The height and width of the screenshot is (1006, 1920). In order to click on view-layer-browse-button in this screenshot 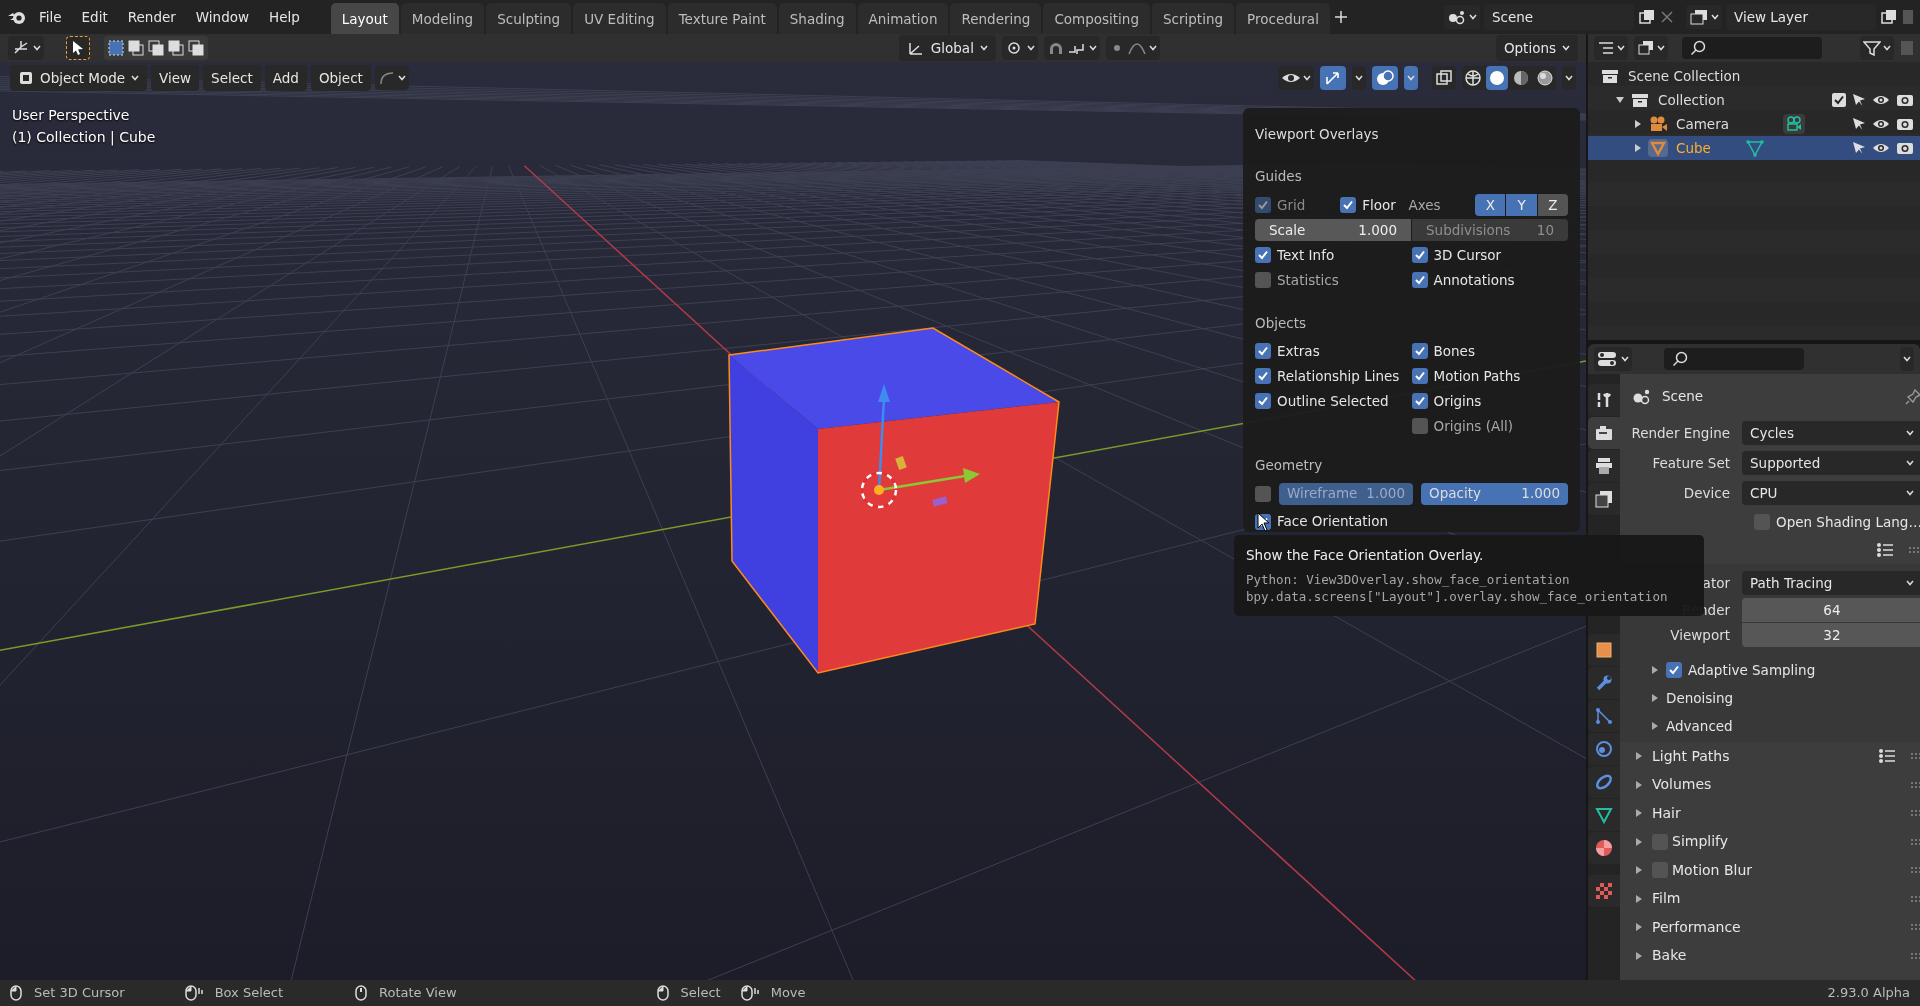, I will do `click(1704, 17)`.